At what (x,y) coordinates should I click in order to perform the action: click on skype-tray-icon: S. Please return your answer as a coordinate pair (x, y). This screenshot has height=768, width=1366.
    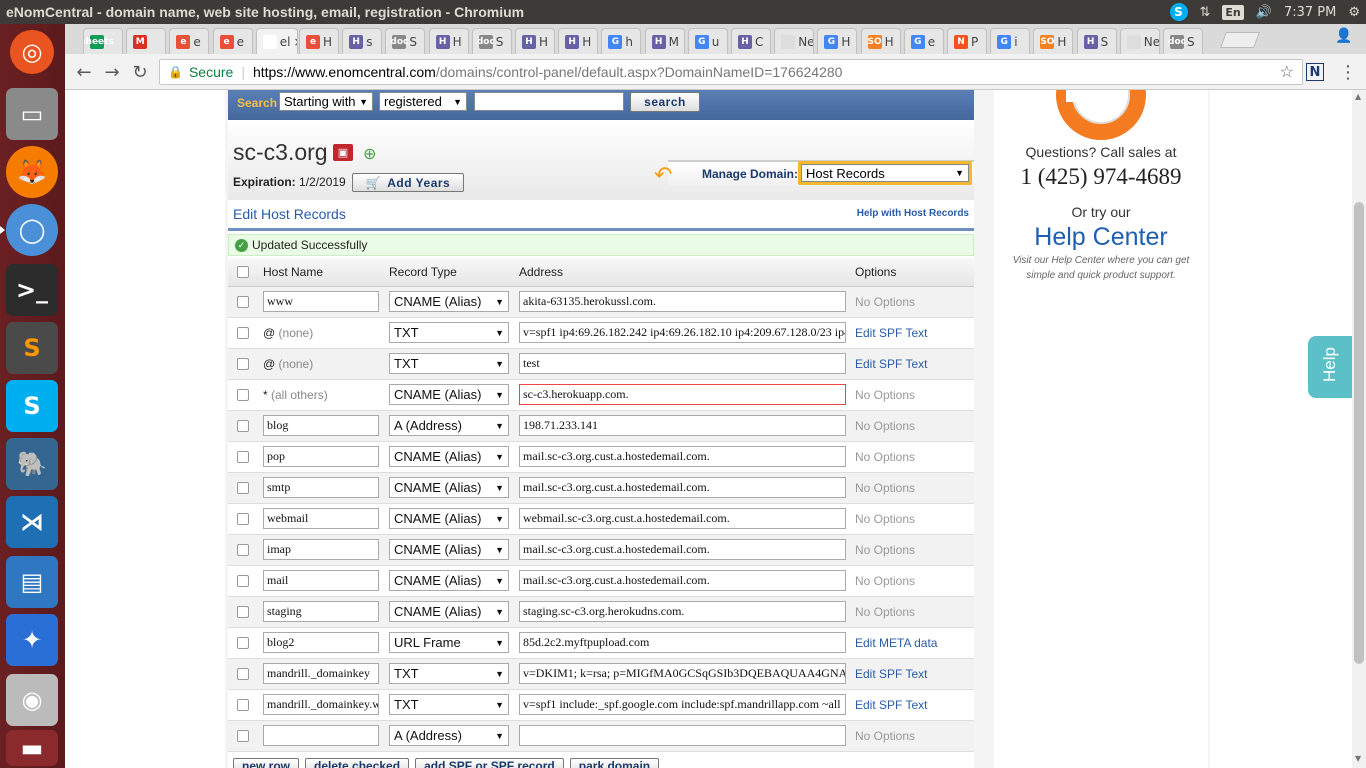
    Looking at the image, I should click on (1178, 12).